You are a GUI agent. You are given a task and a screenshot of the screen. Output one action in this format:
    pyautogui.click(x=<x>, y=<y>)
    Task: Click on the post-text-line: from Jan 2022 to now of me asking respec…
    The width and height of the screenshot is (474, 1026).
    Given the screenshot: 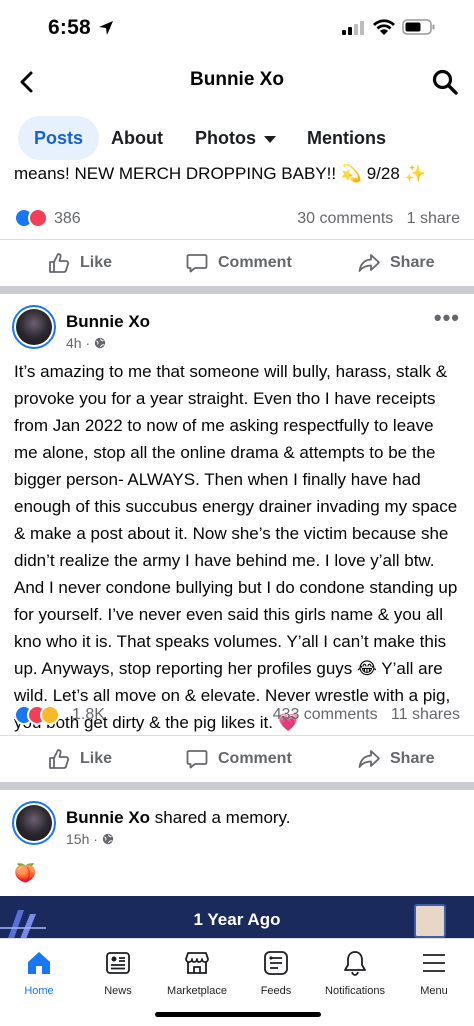 What is the action you would take?
    pyautogui.click(x=224, y=425)
    